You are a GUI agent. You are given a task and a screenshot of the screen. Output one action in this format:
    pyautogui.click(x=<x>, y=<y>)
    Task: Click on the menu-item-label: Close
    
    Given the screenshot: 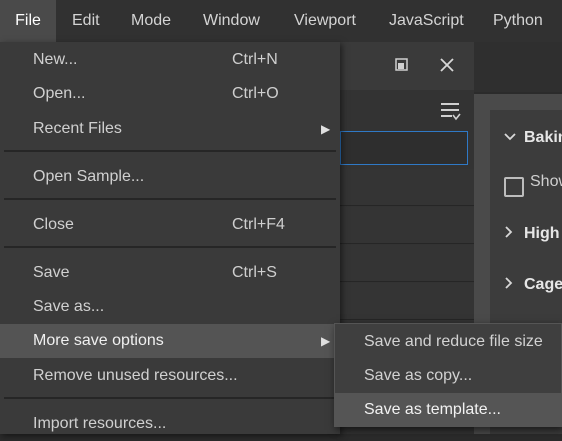 What is the action you would take?
    pyautogui.click(x=53, y=224)
    